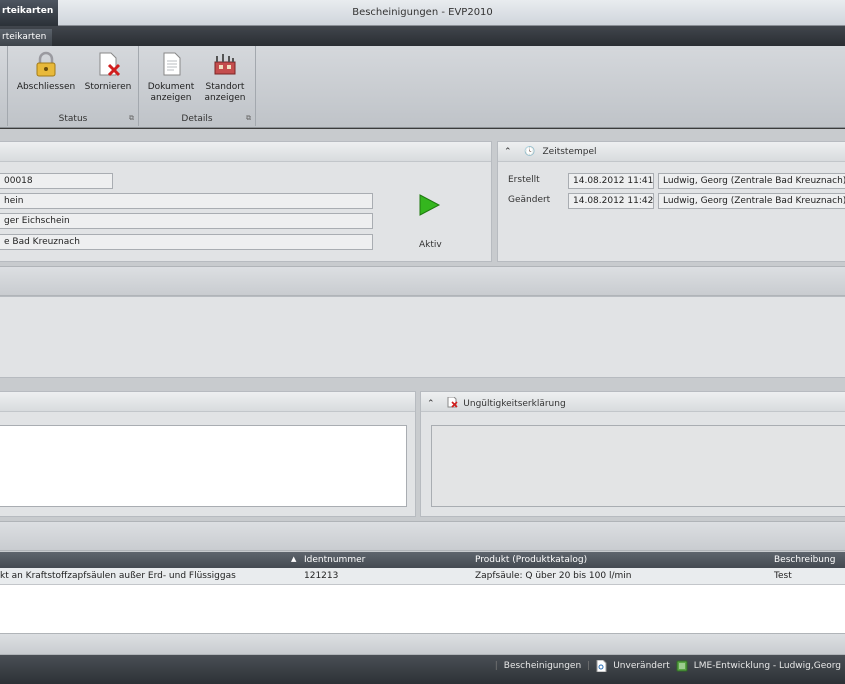  I want to click on notiz-panel, so click(208, 454).